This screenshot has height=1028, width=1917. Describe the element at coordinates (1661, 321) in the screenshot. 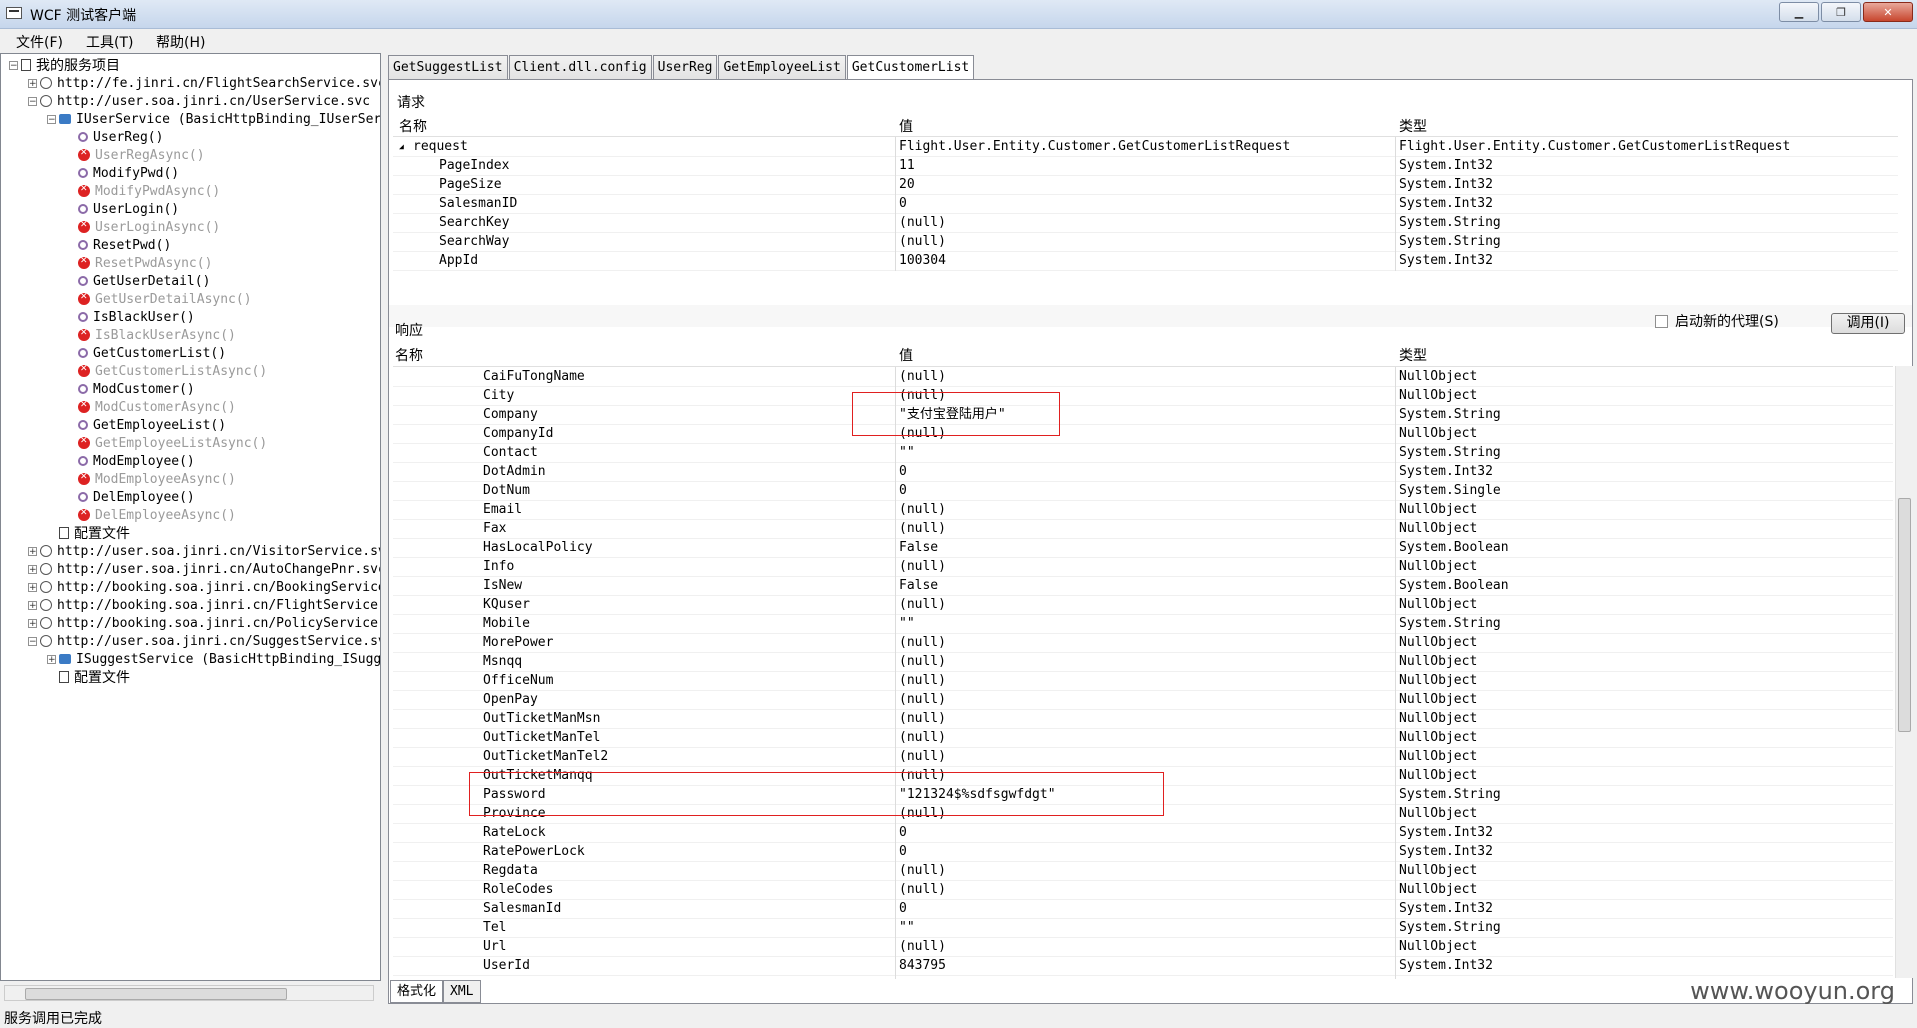

I see `new-proxy-checkbox` at that location.